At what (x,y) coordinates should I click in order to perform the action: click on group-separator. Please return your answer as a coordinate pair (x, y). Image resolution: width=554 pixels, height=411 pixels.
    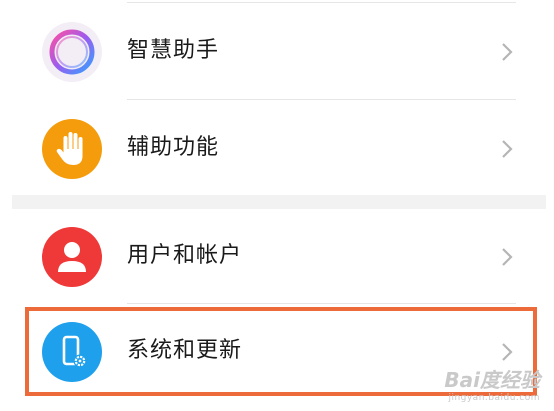
    Looking at the image, I should click on (279, 202).